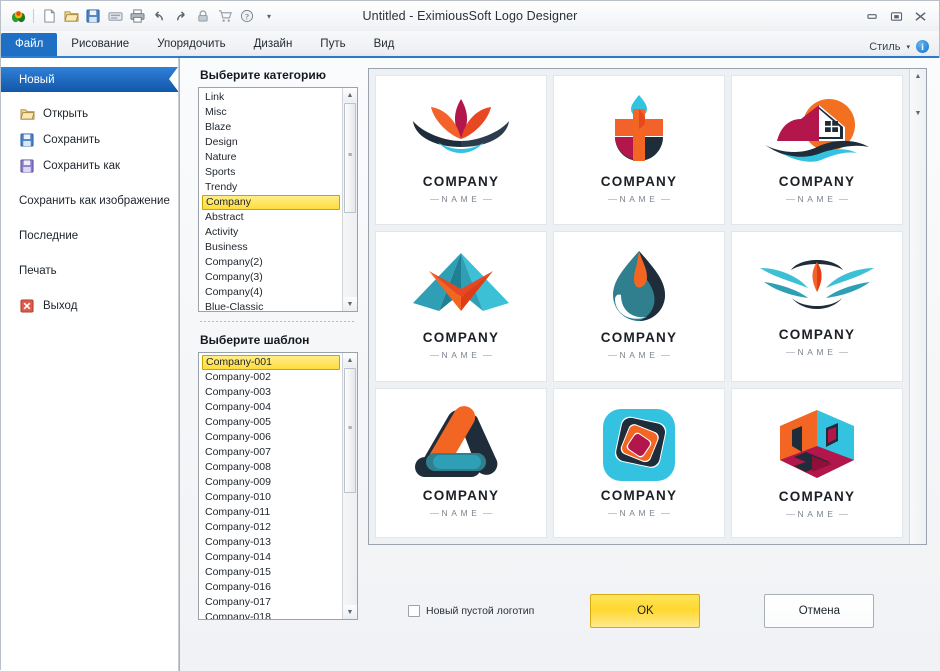 The width and height of the screenshot is (940, 671). Describe the element at coordinates (272, 262) in the screenshot. I see `list-item: Company(2)` at that location.